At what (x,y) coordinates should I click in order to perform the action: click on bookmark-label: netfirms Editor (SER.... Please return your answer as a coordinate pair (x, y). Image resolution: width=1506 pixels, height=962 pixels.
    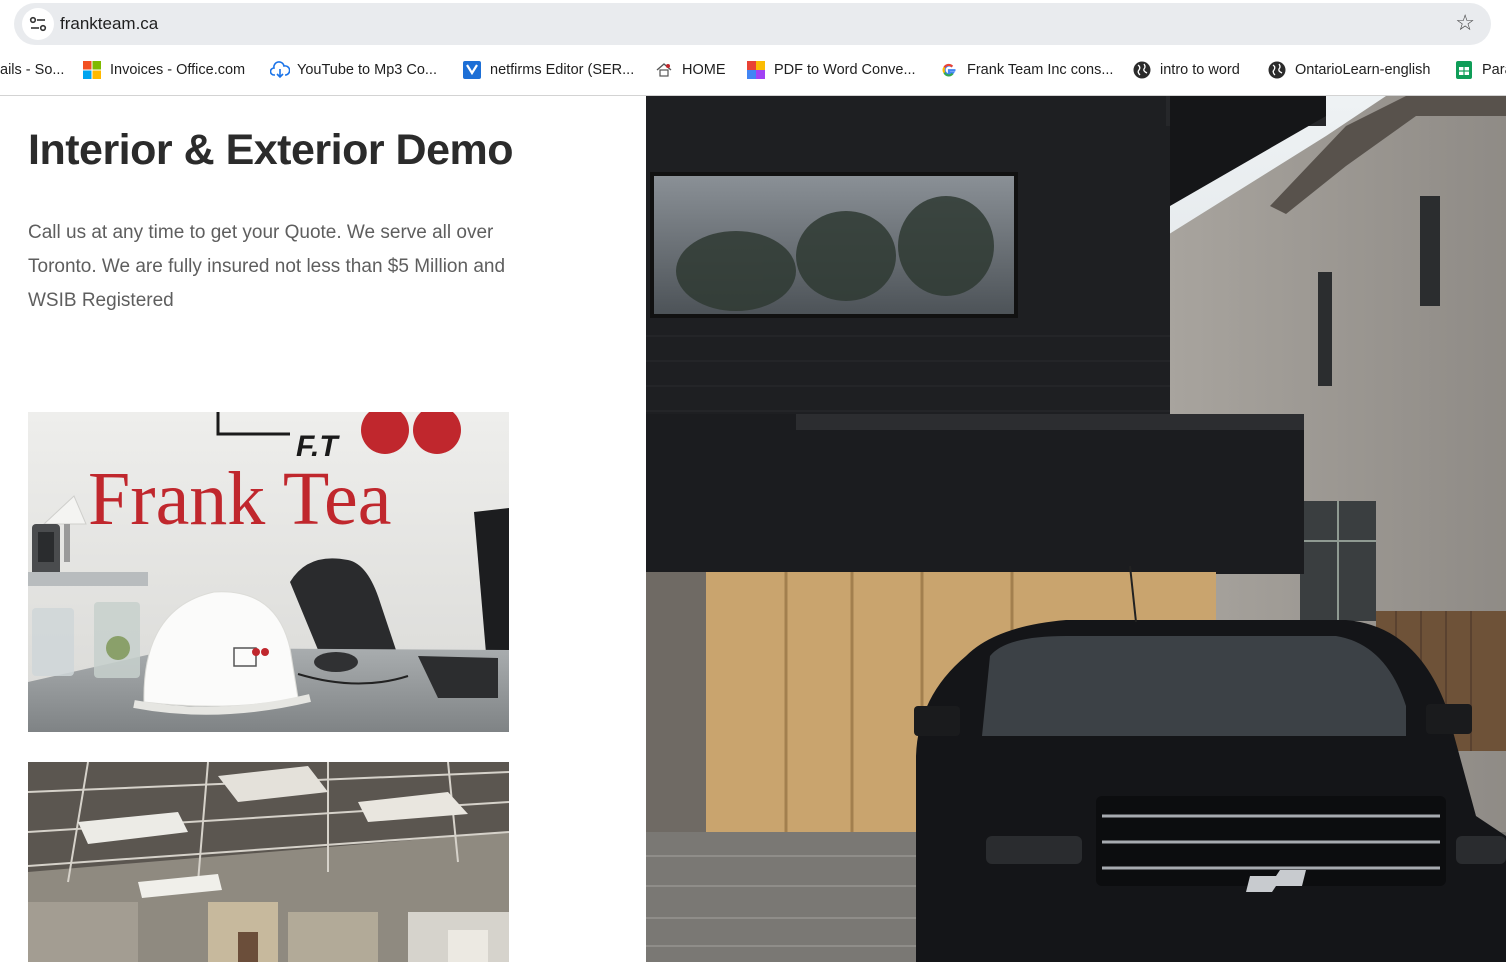
    Looking at the image, I should click on (562, 70).